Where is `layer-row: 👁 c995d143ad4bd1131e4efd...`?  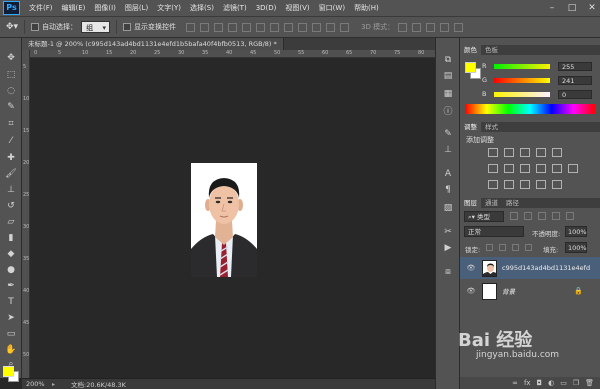 layer-row: 👁 c995d143ad4bd1131e4efd... is located at coordinates (530, 268).